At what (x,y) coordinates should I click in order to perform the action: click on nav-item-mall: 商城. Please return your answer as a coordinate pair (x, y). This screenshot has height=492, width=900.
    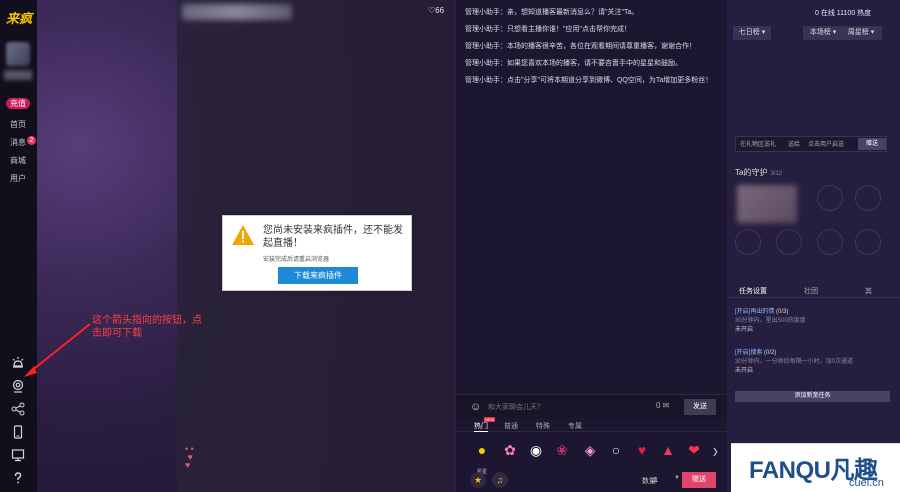
    Looking at the image, I should click on (23, 163).